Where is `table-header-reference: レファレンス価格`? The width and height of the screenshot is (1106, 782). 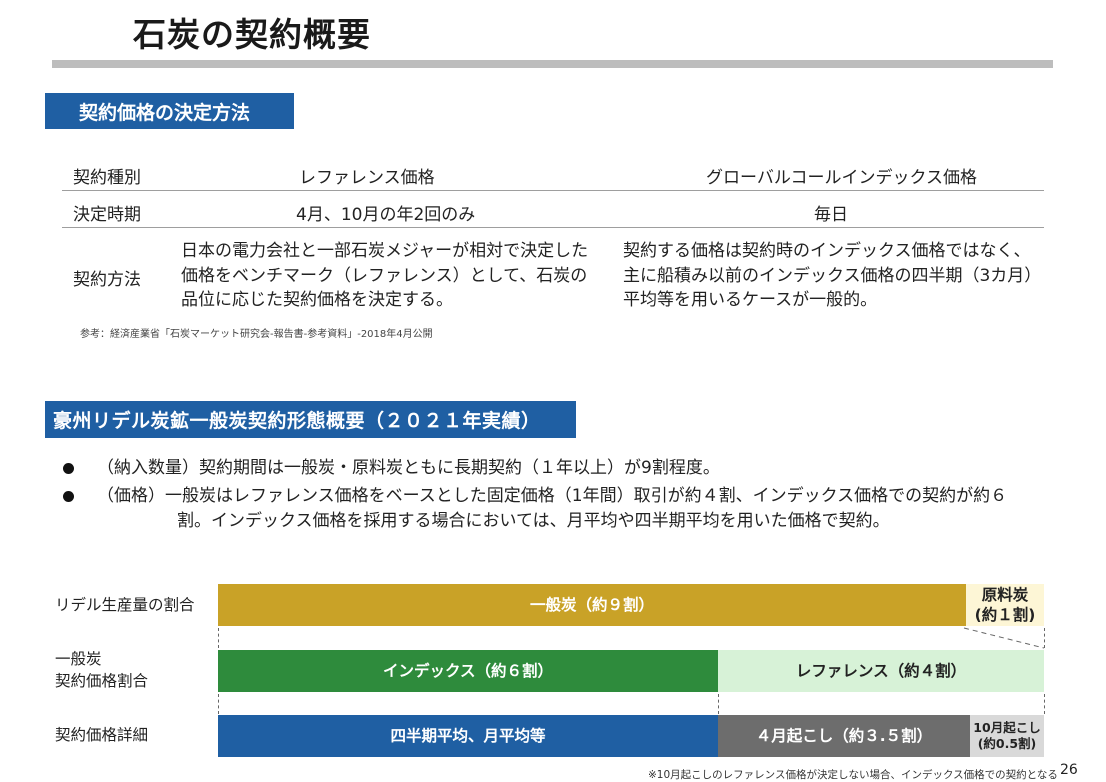
table-header-reference: レファレンス価格 is located at coordinates (367, 178).